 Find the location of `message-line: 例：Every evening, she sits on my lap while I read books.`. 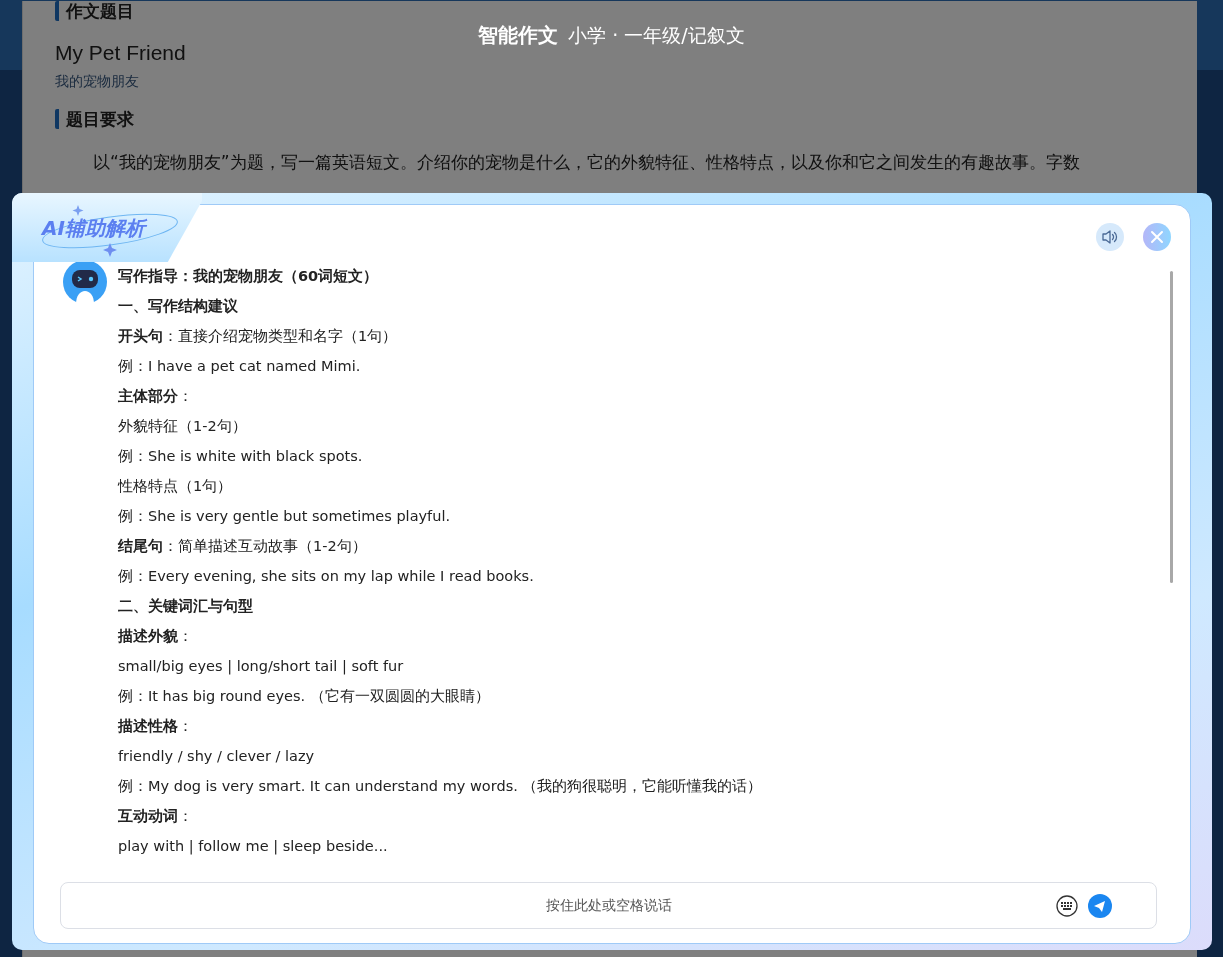

message-line: 例：Every evening, she sits on my lap while I read books. is located at coordinates (326, 576).